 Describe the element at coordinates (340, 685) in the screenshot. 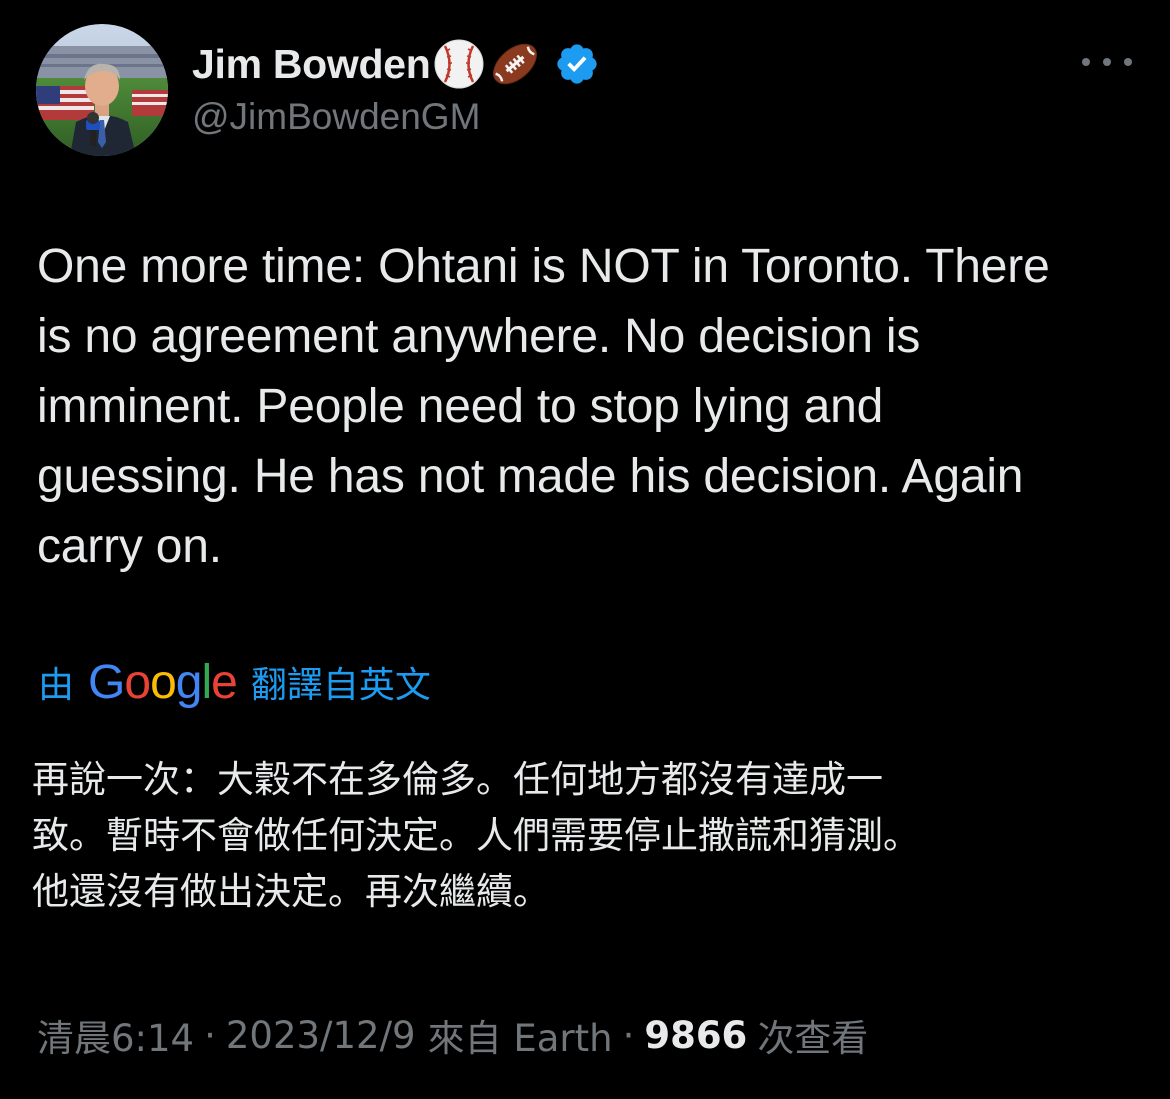

I see `translated-from-english: 翻譯自英文` at that location.